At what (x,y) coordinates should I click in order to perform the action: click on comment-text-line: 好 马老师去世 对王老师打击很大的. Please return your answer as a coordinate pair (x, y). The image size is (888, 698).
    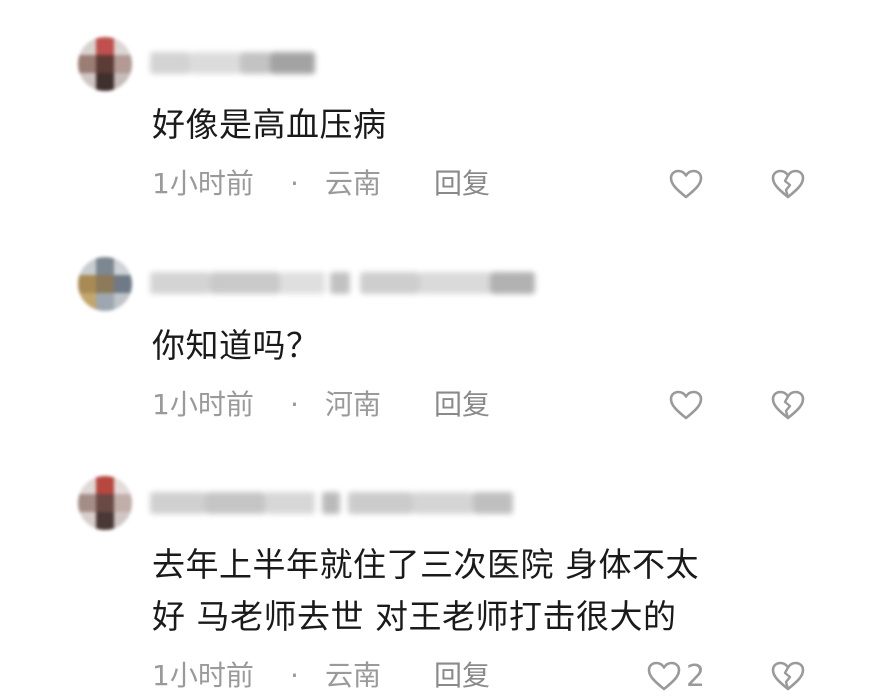
    Looking at the image, I should click on (414, 616).